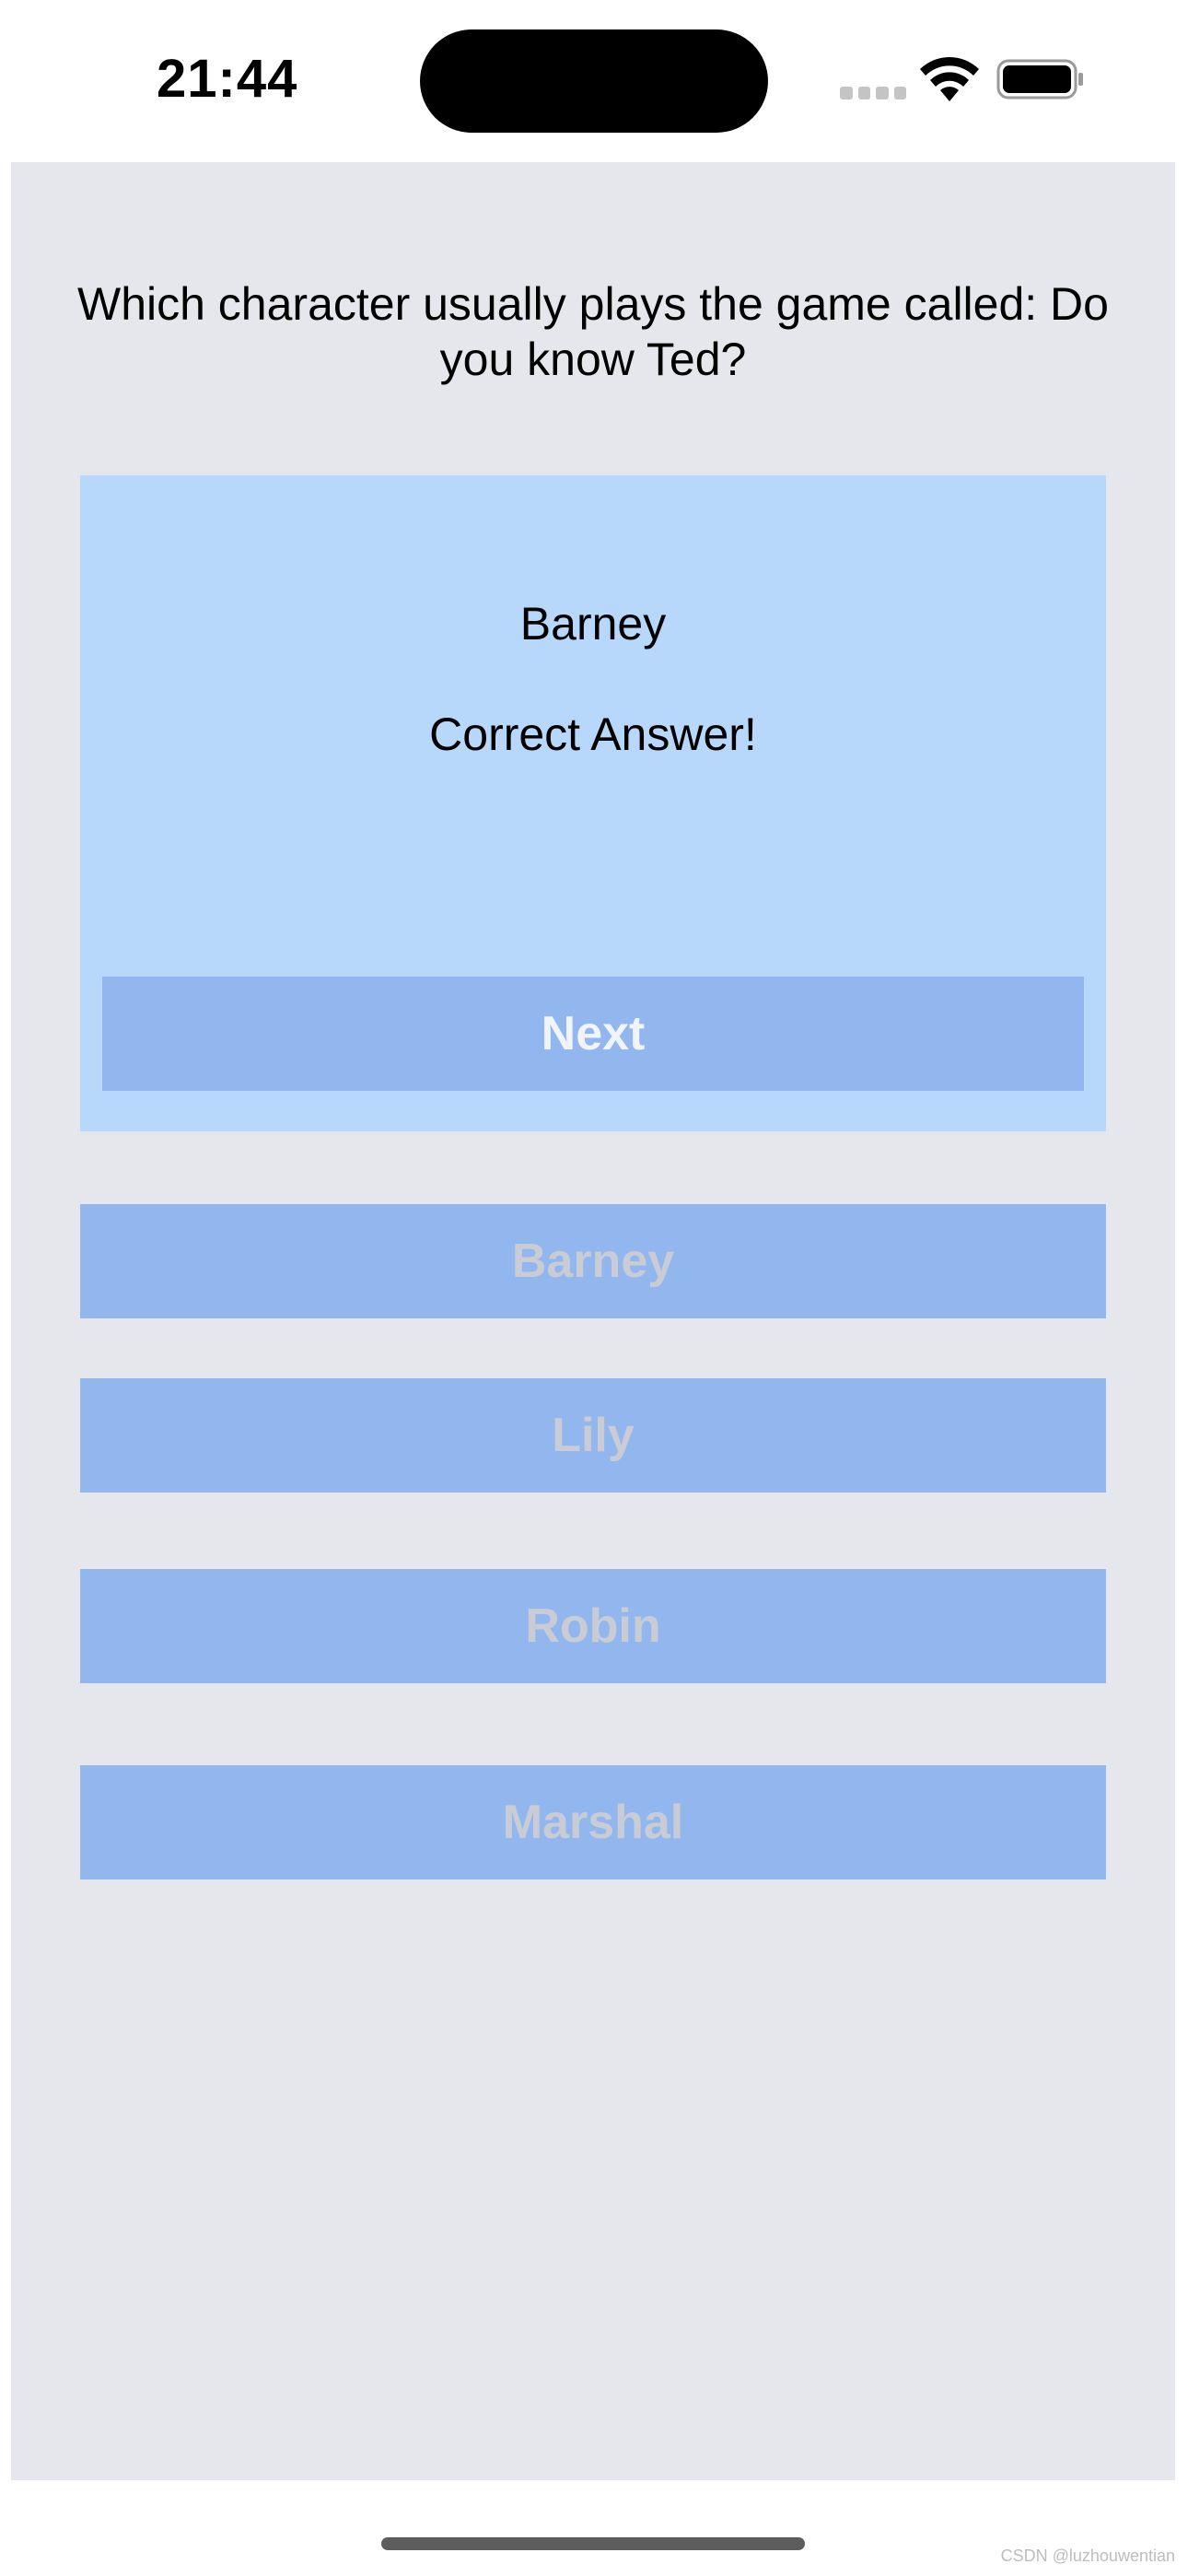 Image resolution: width=1188 pixels, height=2576 pixels. I want to click on wifi-icon, so click(949, 79).